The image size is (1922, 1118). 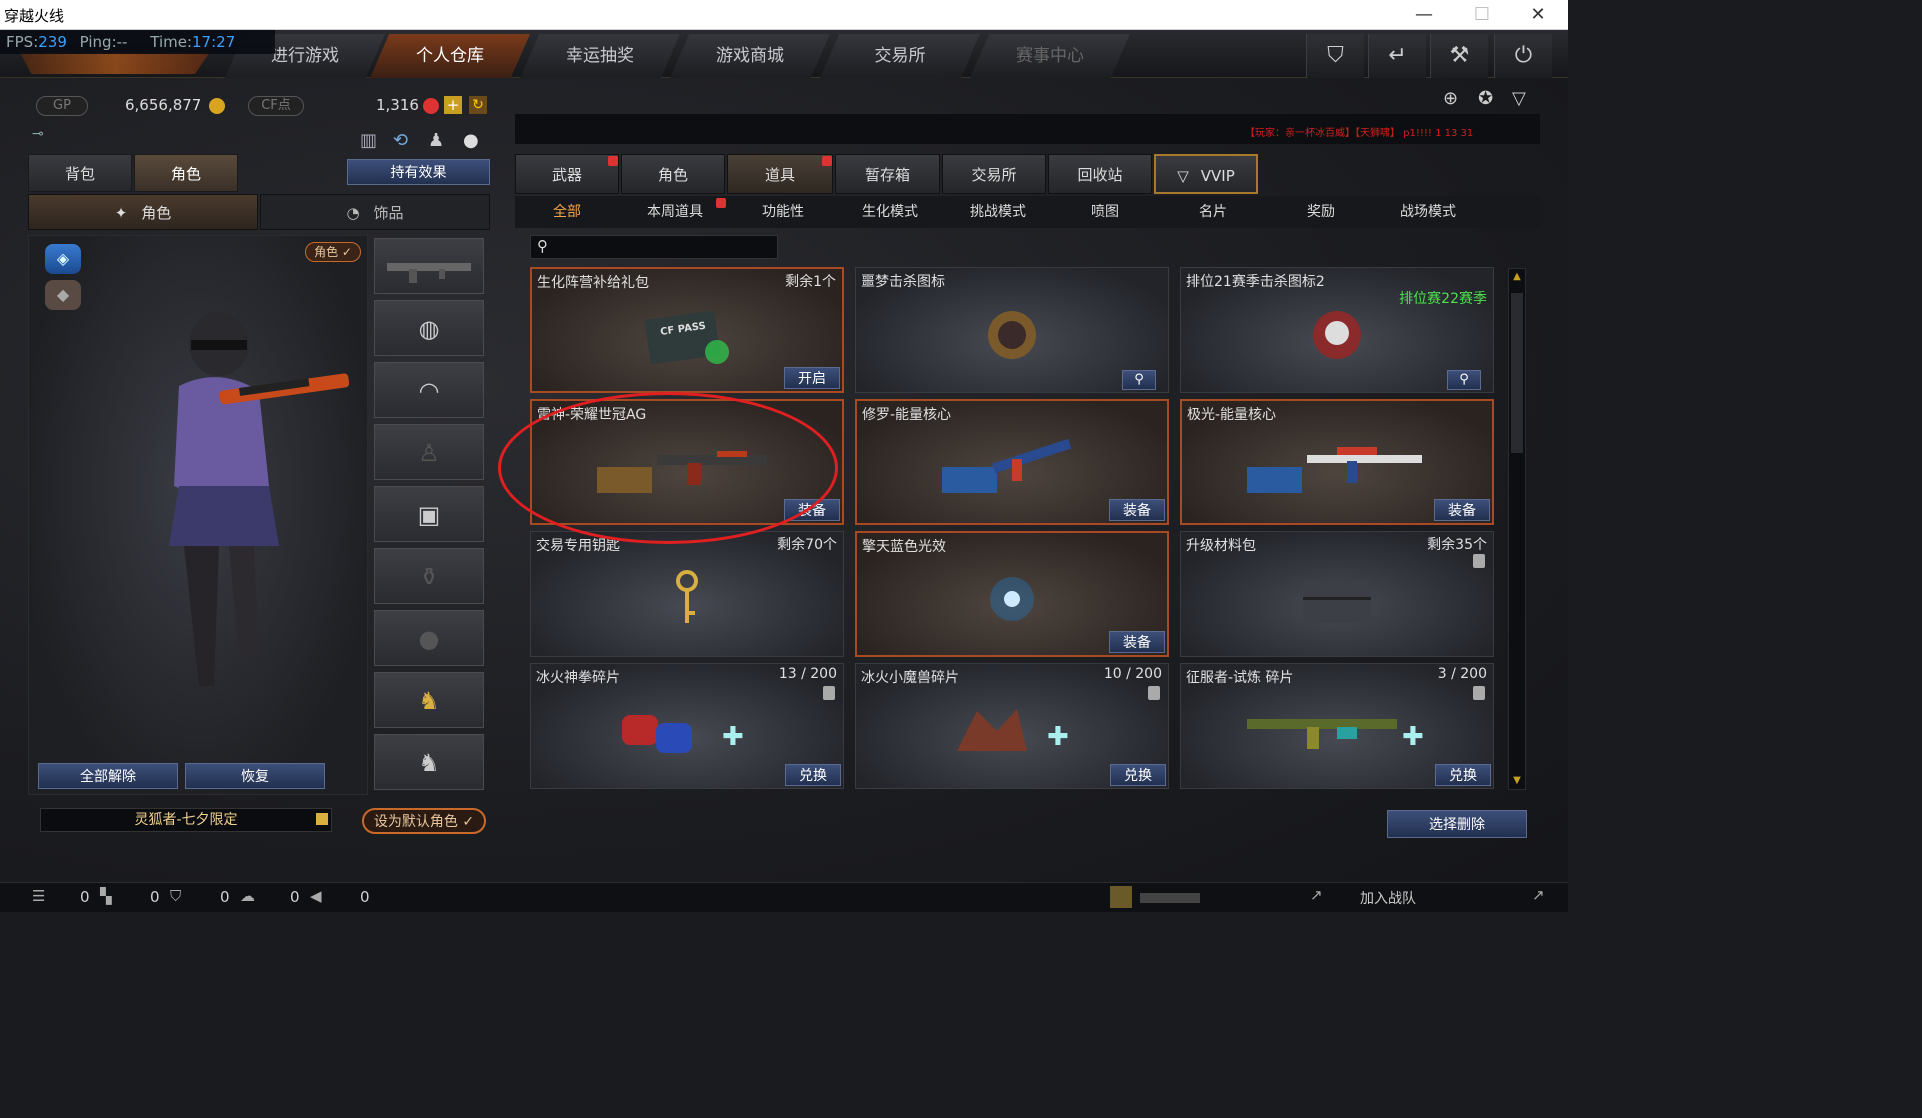 I want to click on restore-button: 恢复, so click(x=255, y=776).